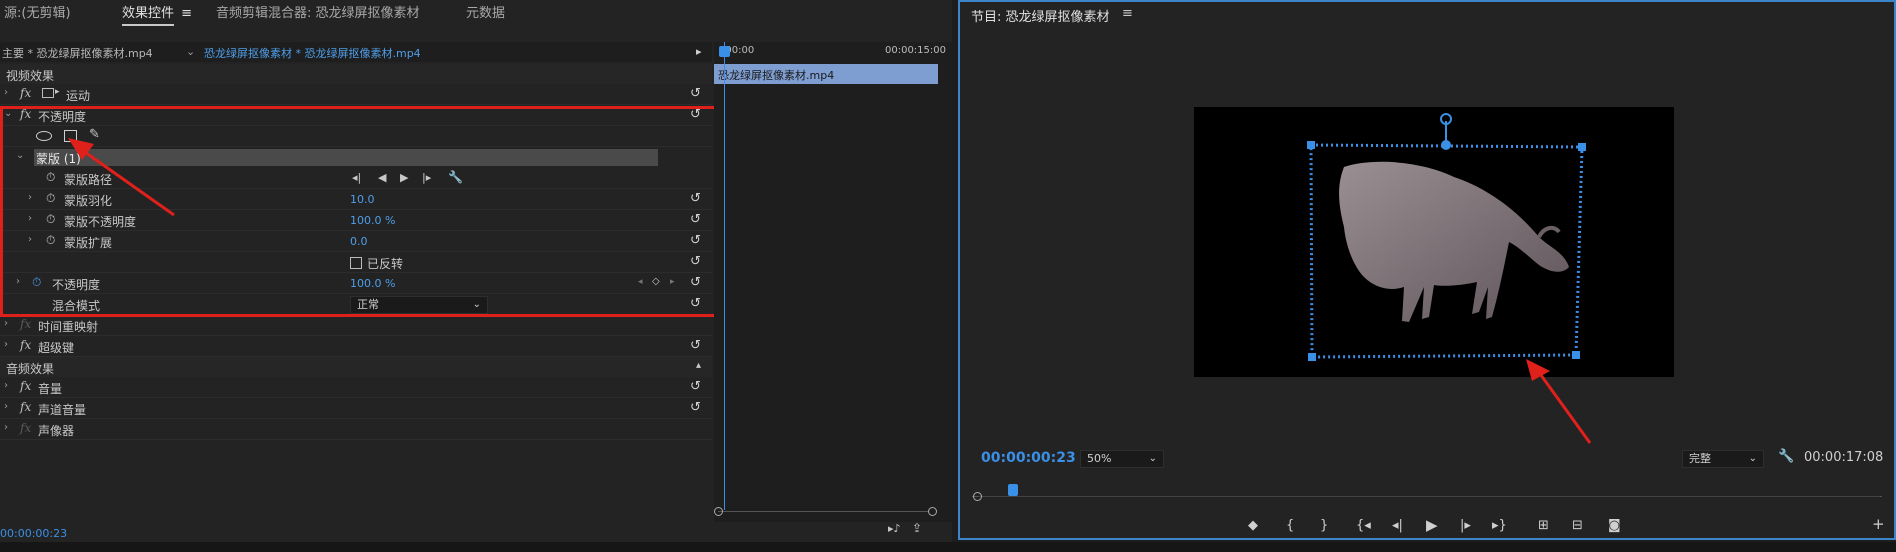 This screenshot has height=552, width=1896. I want to click on motion-label: 运动, so click(78, 96).